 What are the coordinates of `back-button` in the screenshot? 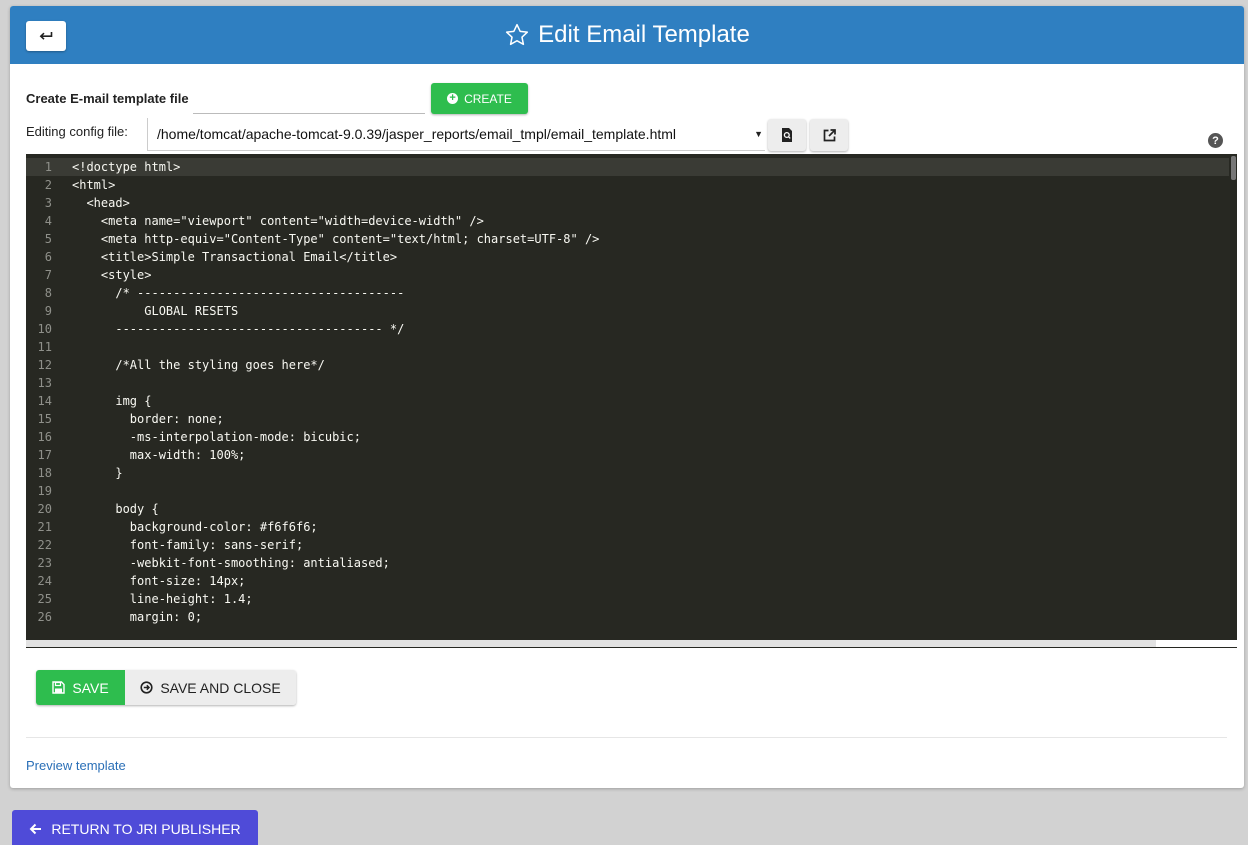 It's located at (46, 36).